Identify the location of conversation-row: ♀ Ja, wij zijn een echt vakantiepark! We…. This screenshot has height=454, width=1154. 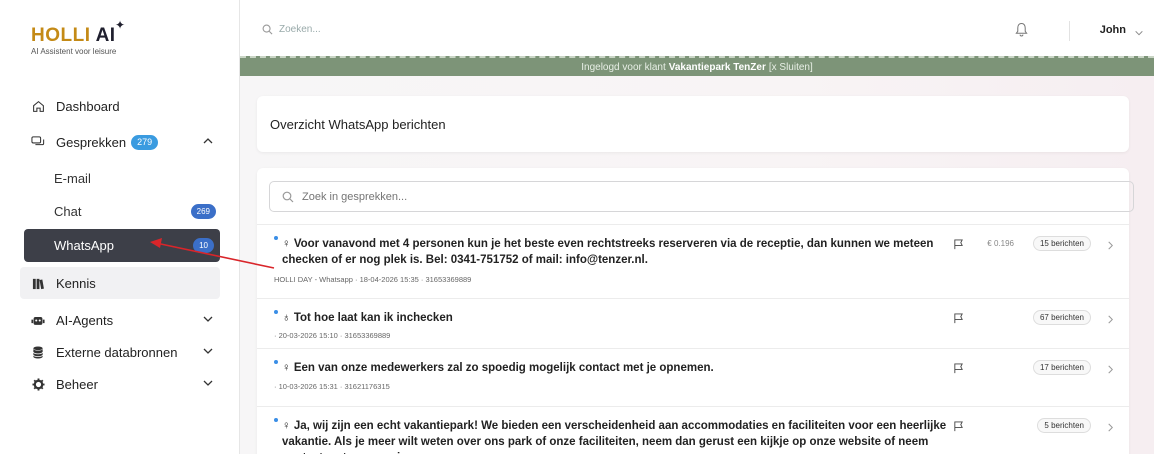
(693, 430).